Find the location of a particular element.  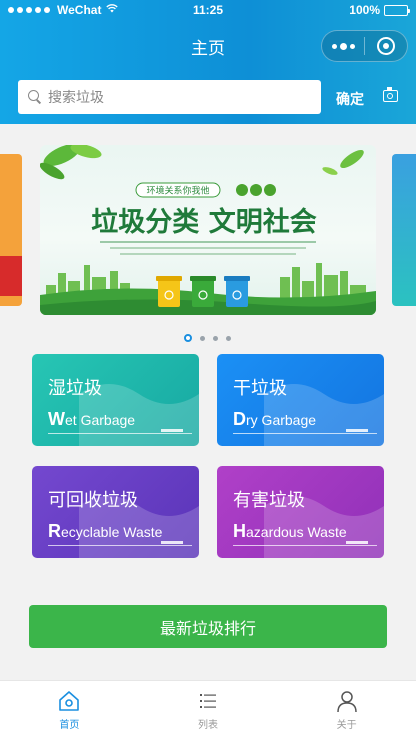

category-en-label: Dry Garbage is located at coordinates (275, 419).